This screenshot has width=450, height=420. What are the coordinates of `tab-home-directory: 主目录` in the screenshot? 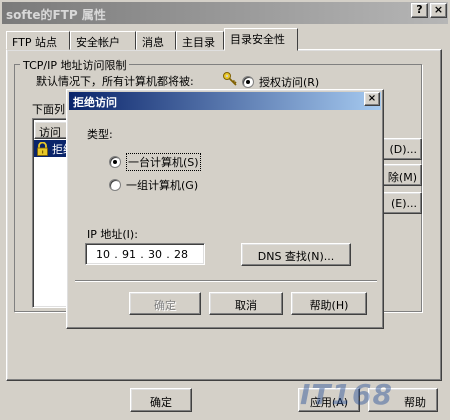 It's located at (200, 40).